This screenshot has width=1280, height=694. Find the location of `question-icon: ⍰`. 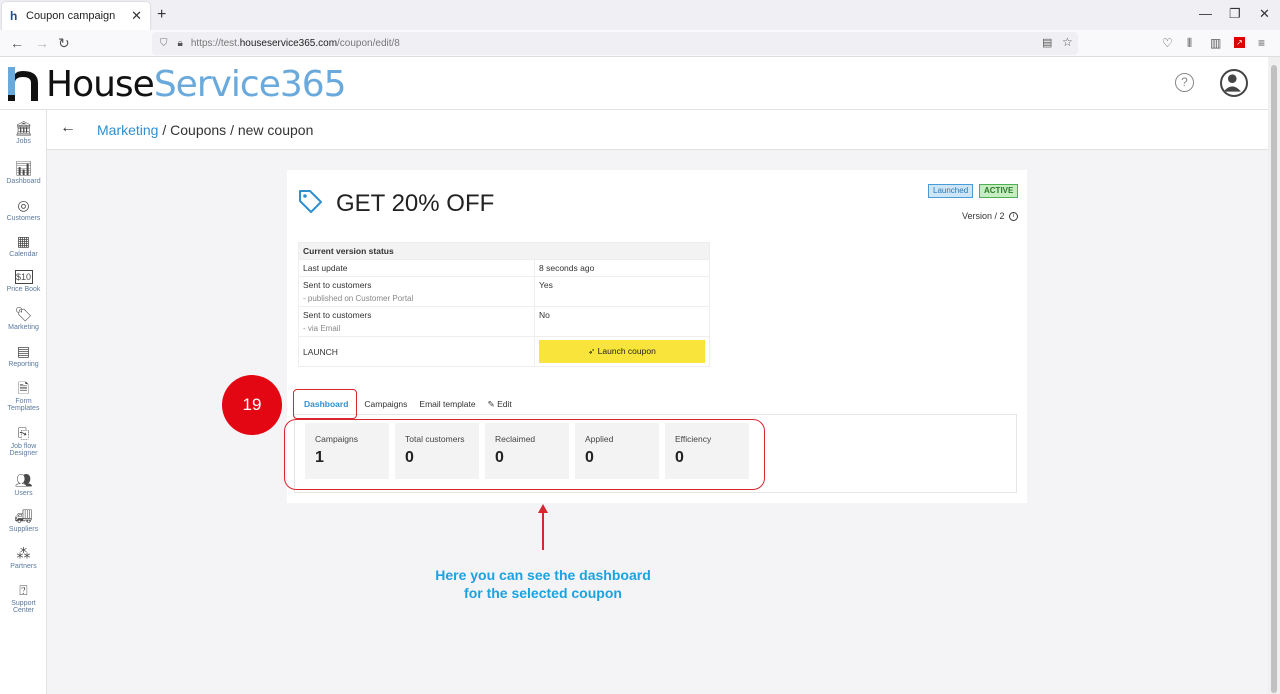

question-icon: ⍰ is located at coordinates (23, 590).